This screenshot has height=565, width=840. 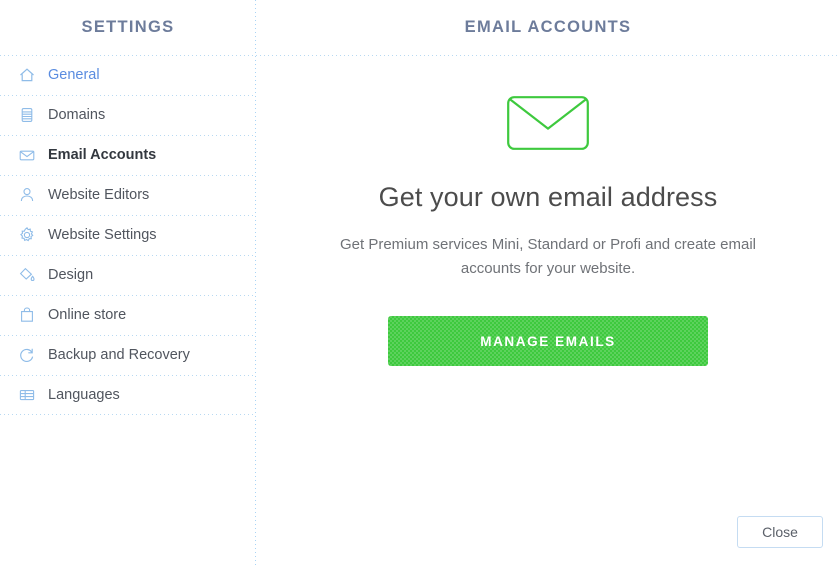 I want to click on sidebar-item-label: Languages, so click(x=84, y=395).